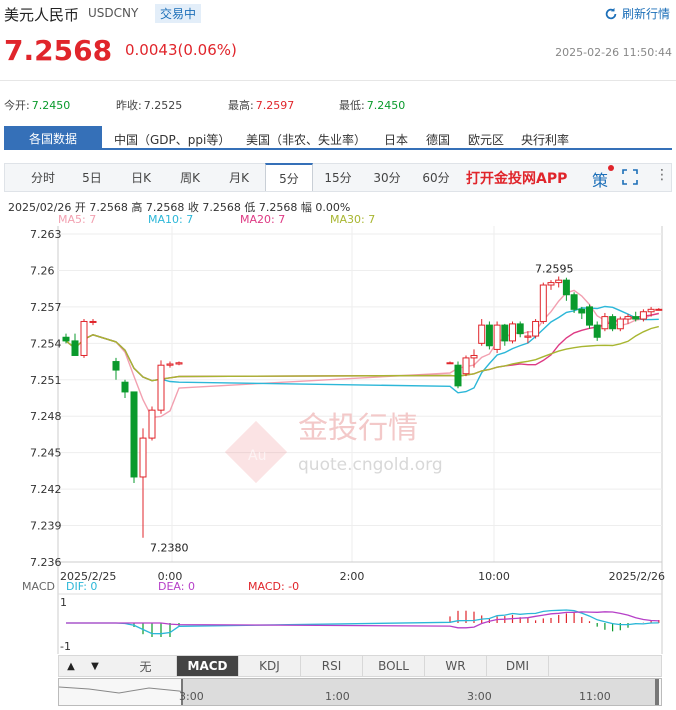  I want to click on time-axis: 2025/2/25 0:00 2:00 10:00 2025/2/26, so click(362, 576).